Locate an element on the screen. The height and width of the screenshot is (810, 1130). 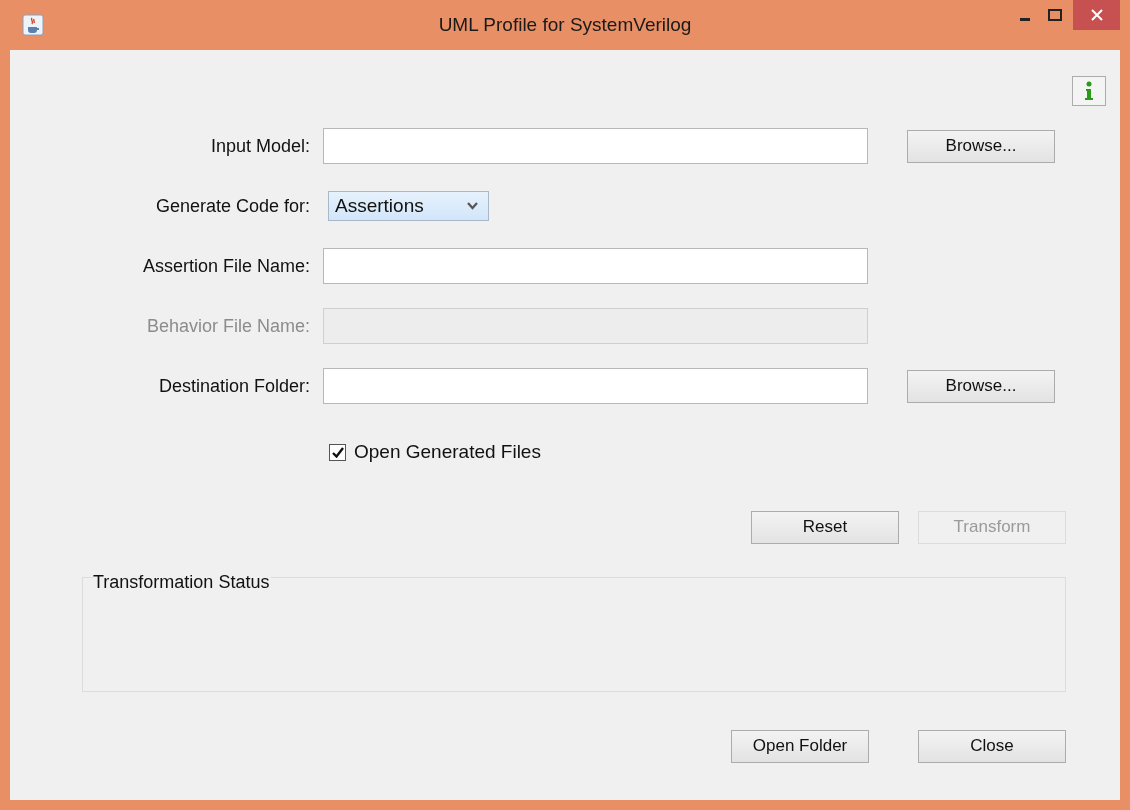
close-button is located at coordinates (1096, 15).